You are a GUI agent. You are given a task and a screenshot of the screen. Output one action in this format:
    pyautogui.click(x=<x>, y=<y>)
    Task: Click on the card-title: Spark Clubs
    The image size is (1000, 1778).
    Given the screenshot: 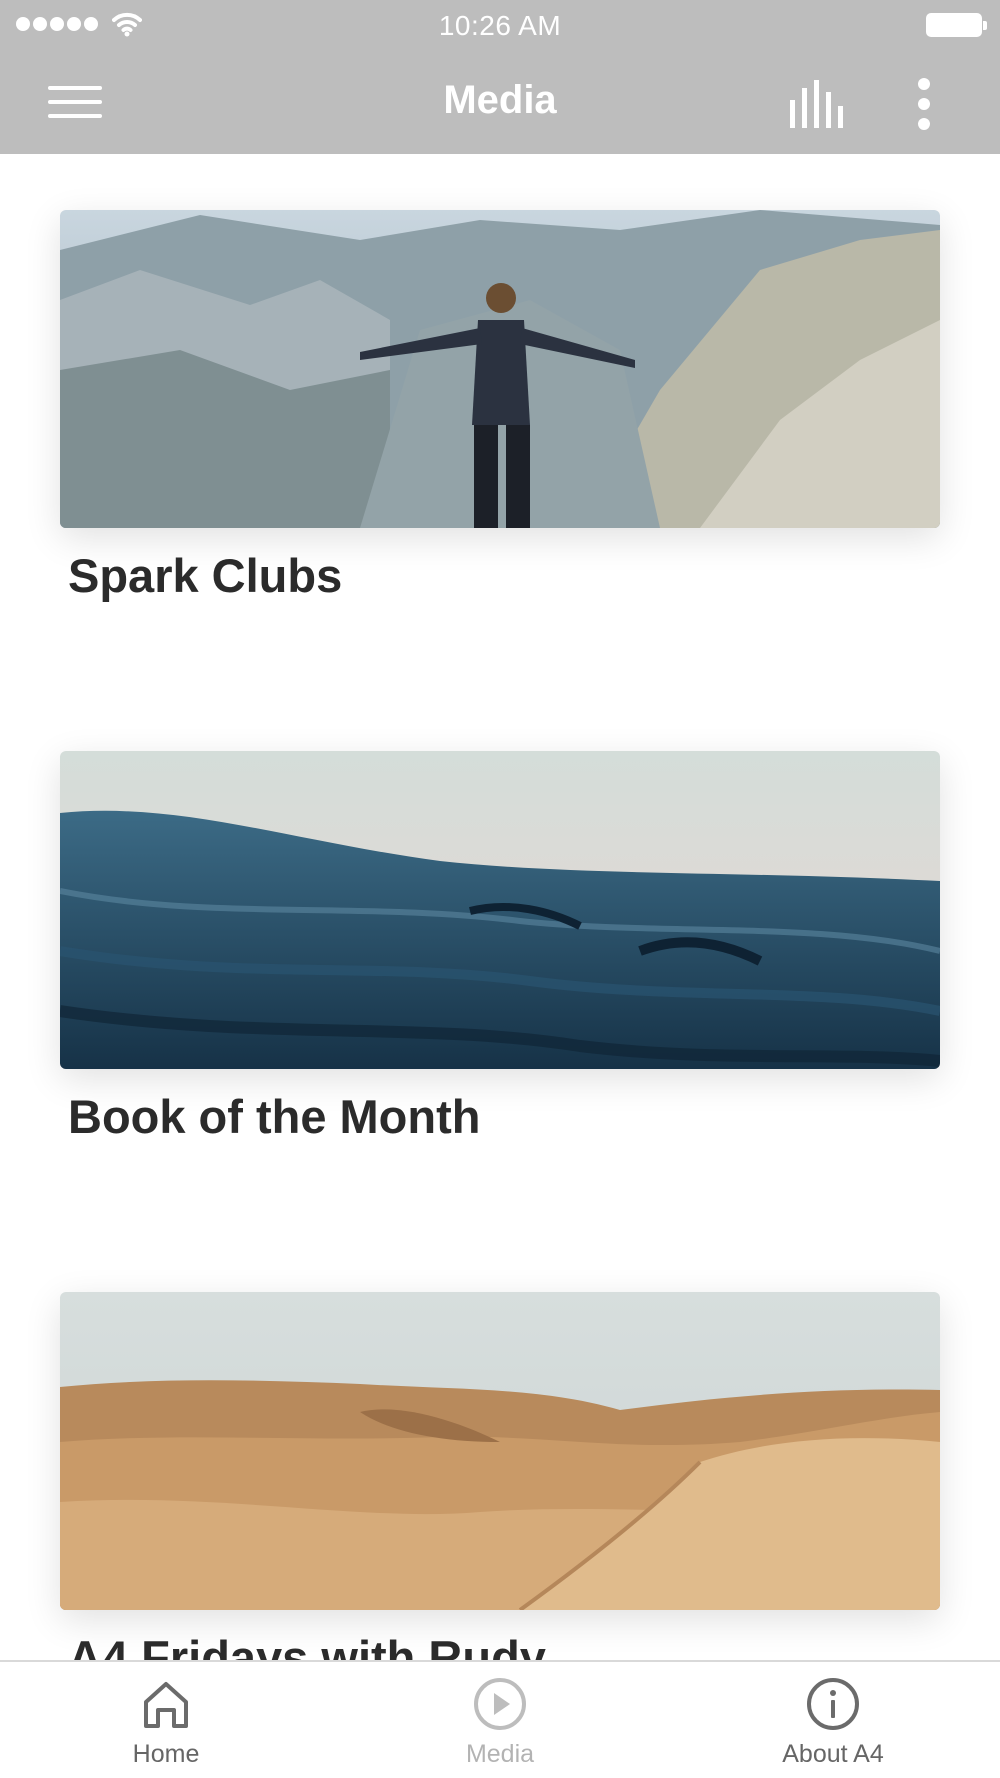 What is the action you would take?
    pyautogui.click(x=205, y=575)
    